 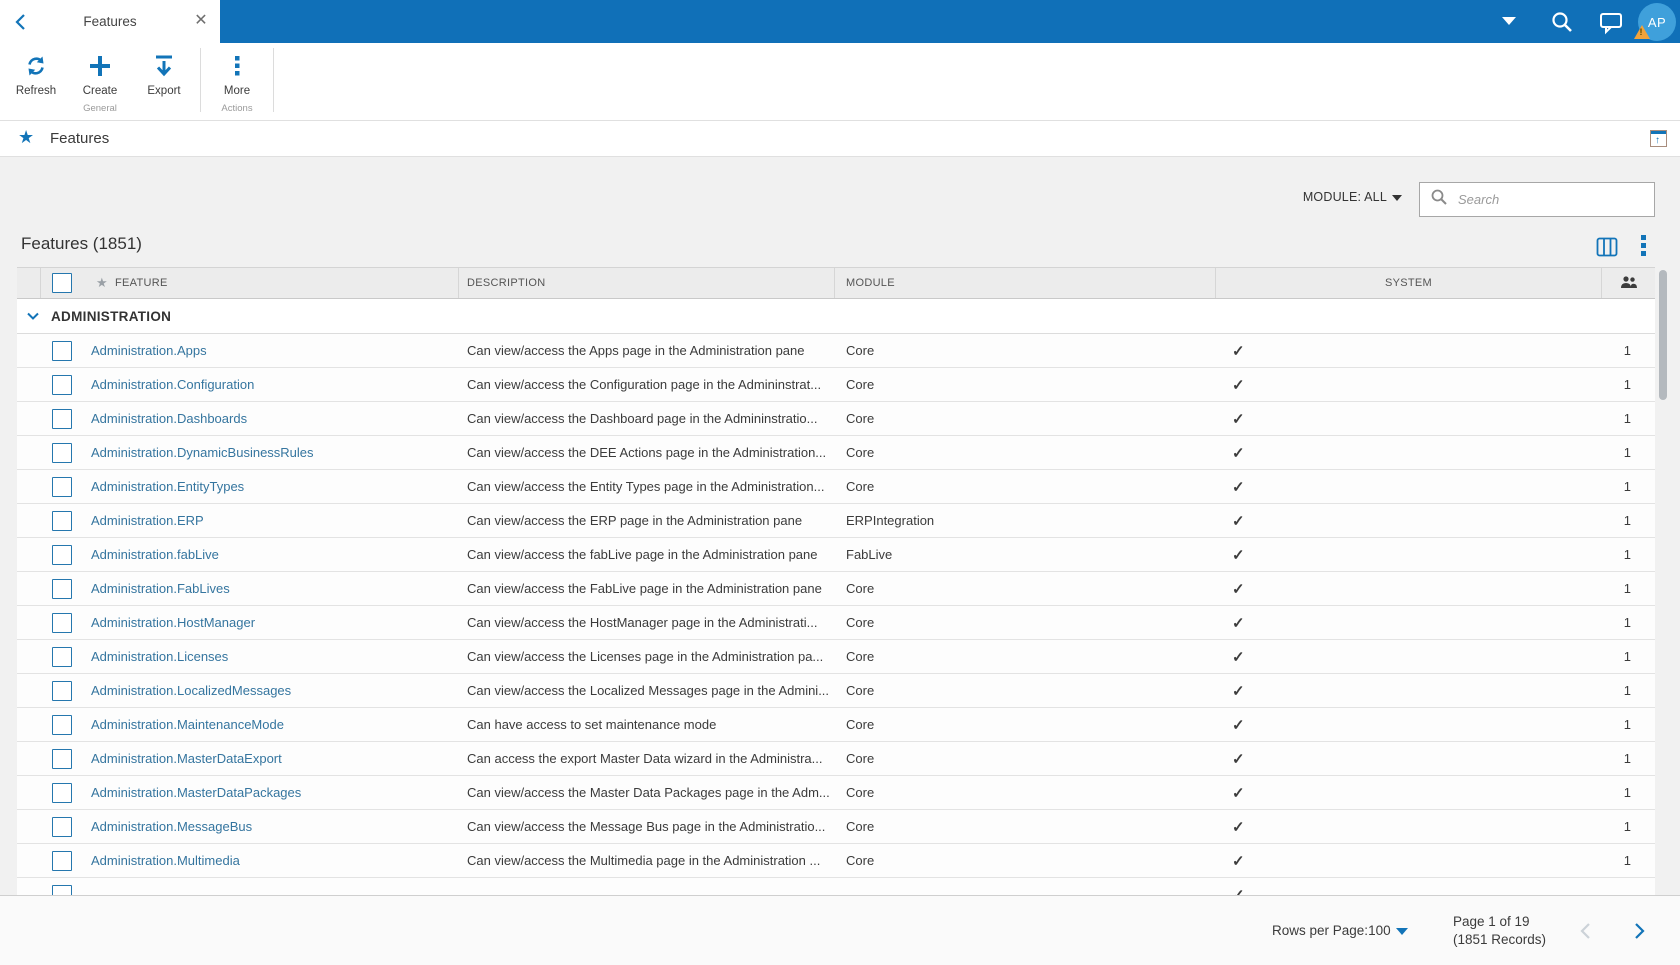 I want to click on next-page-icon, so click(x=1639, y=931).